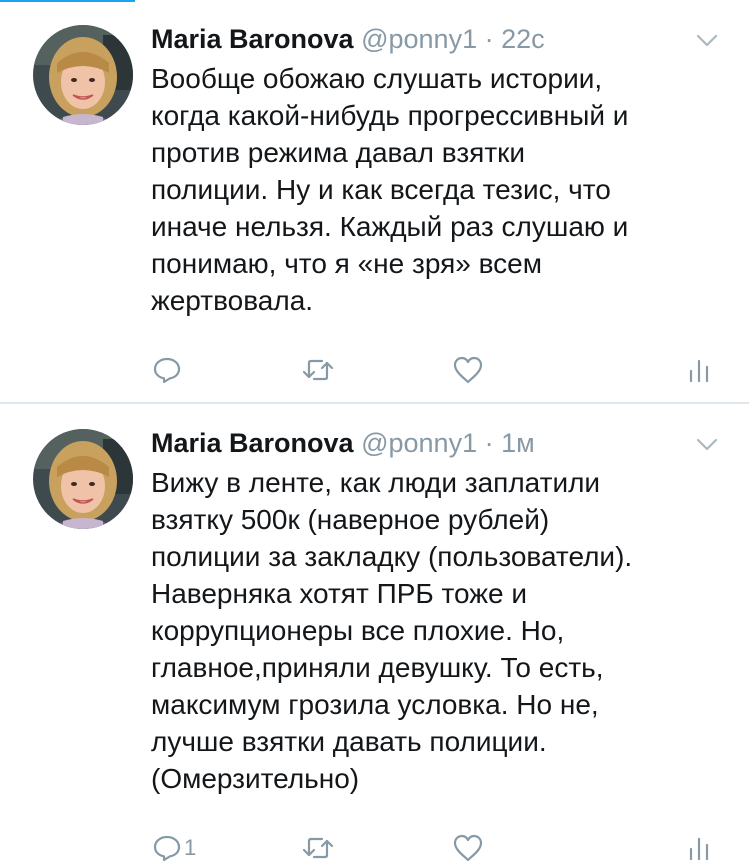 Image resolution: width=749 pixels, height=868 pixels. What do you see at coordinates (374, 848) in the screenshot?
I see `tweet-actions: 1` at bounding box center [374, 848].